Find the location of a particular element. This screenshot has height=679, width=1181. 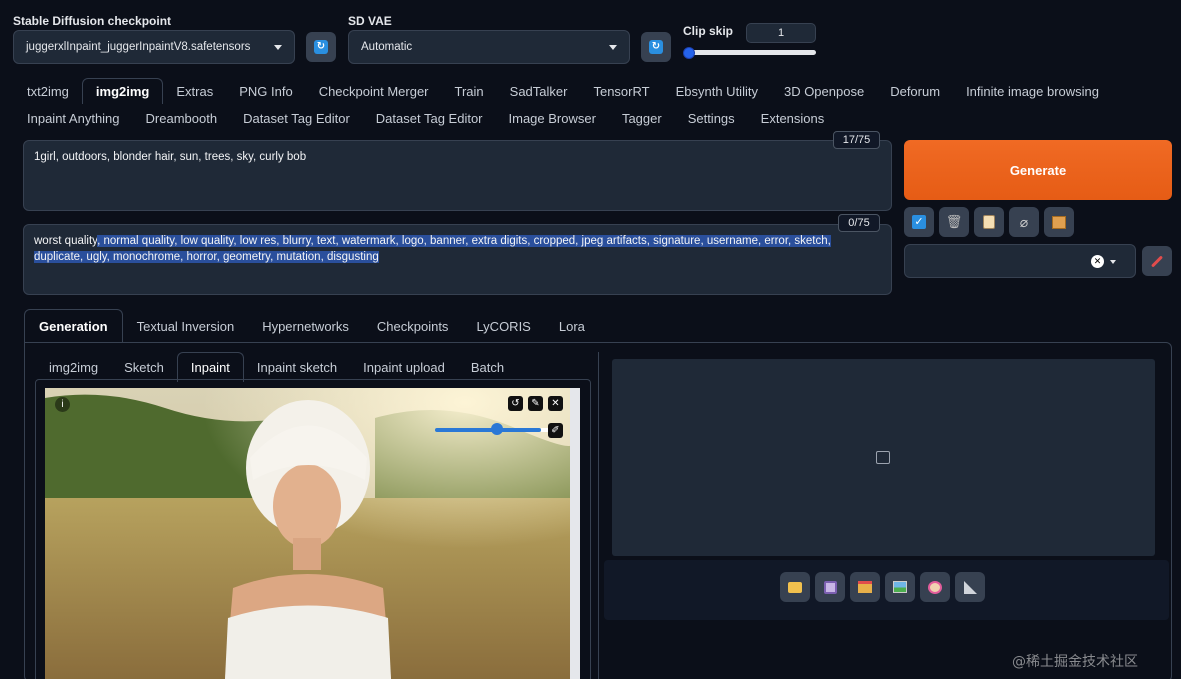

save-icon is located at coordinates (830, 587).